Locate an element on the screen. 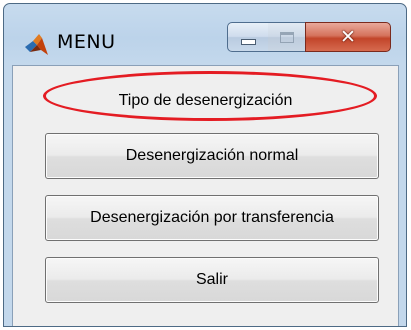 This screenshot has height=330, width=411. maximize-button is located at coordinates (287, 37).